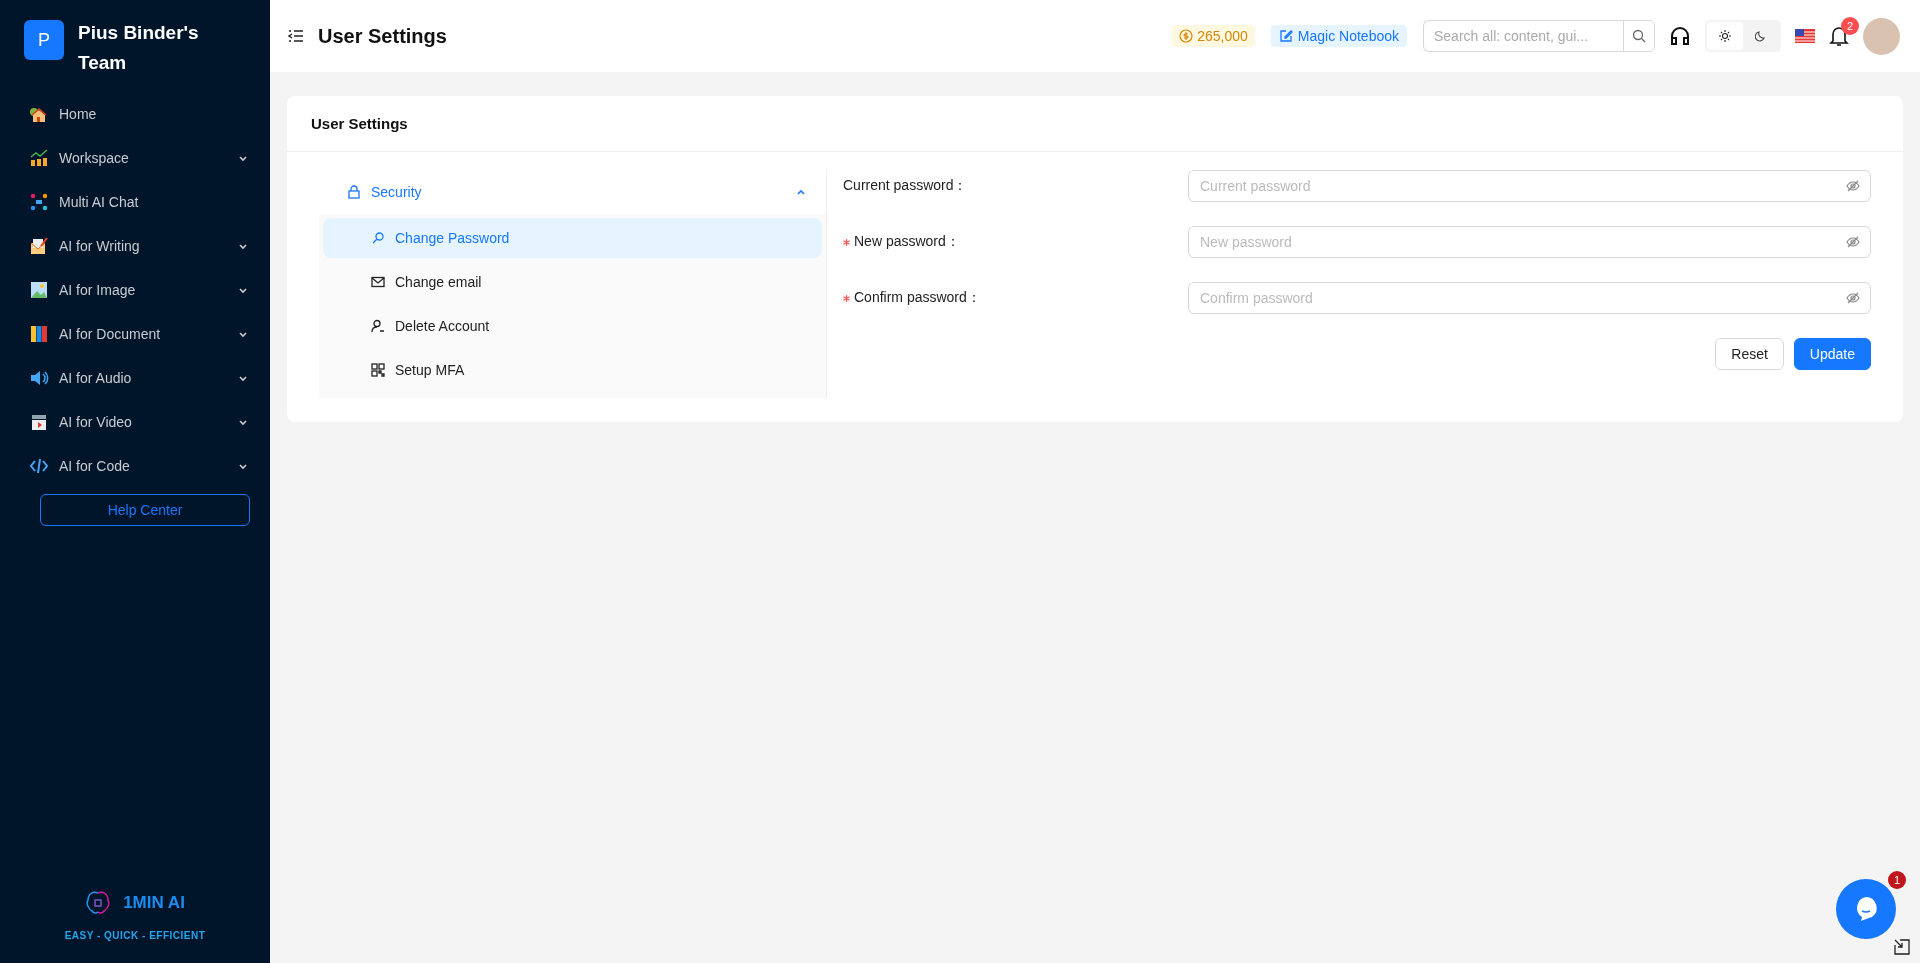  What do you see at coordinates (1338, 36) in the screenshot?
I see `magic-notebook-button: Magic Notebook` at bounding box center [1338, 36].